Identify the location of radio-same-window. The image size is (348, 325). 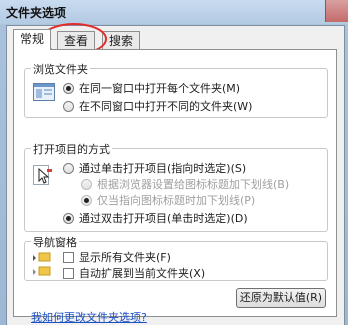
(68, 88).